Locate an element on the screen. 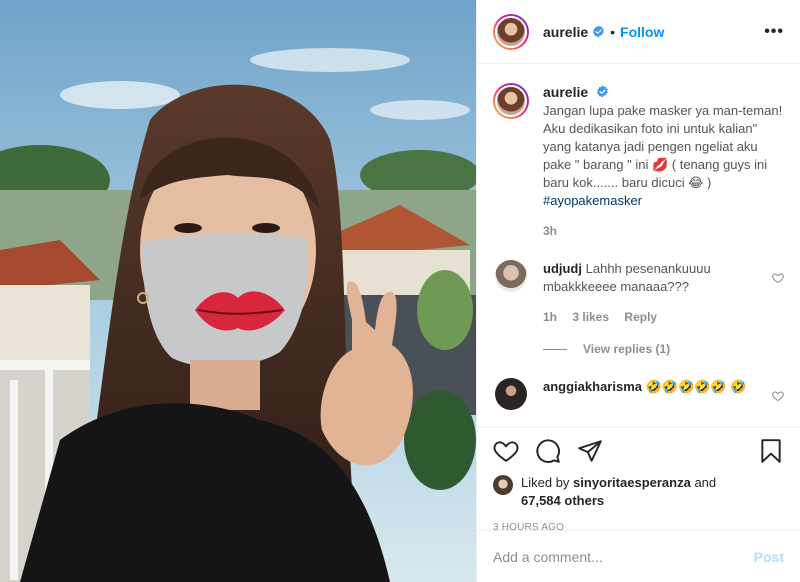 This screenshot has height=582, width=800. caption-author-avatar is located at coordinates (511, 101).